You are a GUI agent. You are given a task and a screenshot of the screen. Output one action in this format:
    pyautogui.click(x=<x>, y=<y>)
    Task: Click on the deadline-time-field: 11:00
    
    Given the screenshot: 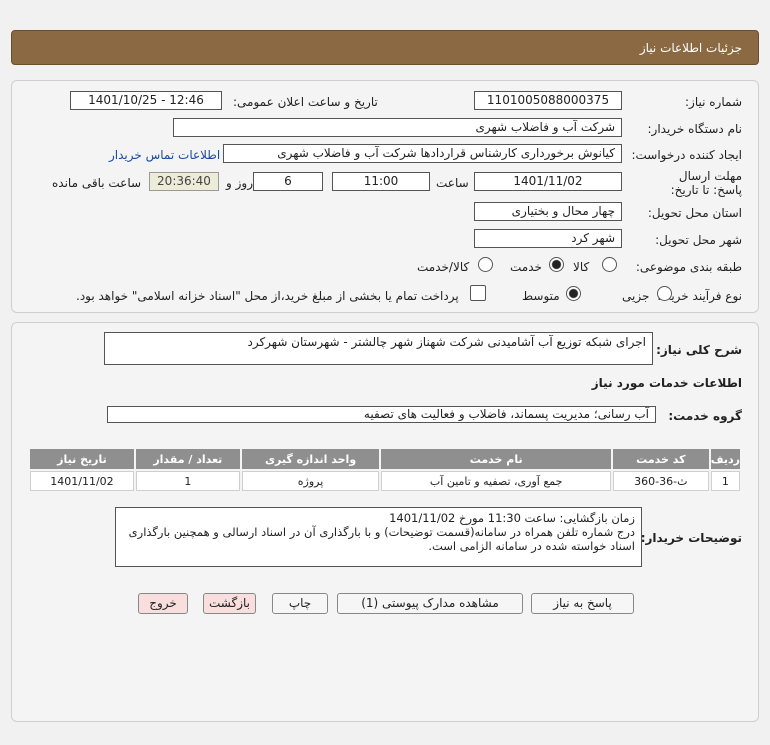 What is the action you would take?
    pyautogui.click(x=381, y=181)
    